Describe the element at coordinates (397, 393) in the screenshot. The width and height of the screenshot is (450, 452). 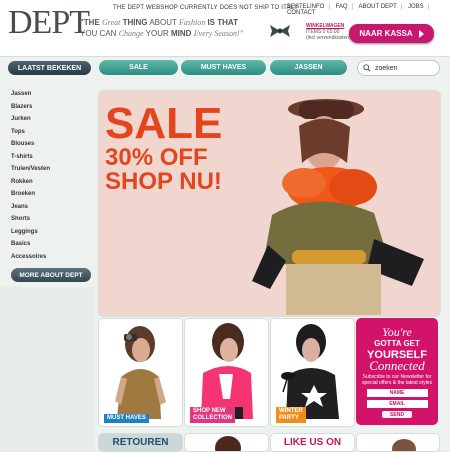
I see `name-field: NAME` at that location.